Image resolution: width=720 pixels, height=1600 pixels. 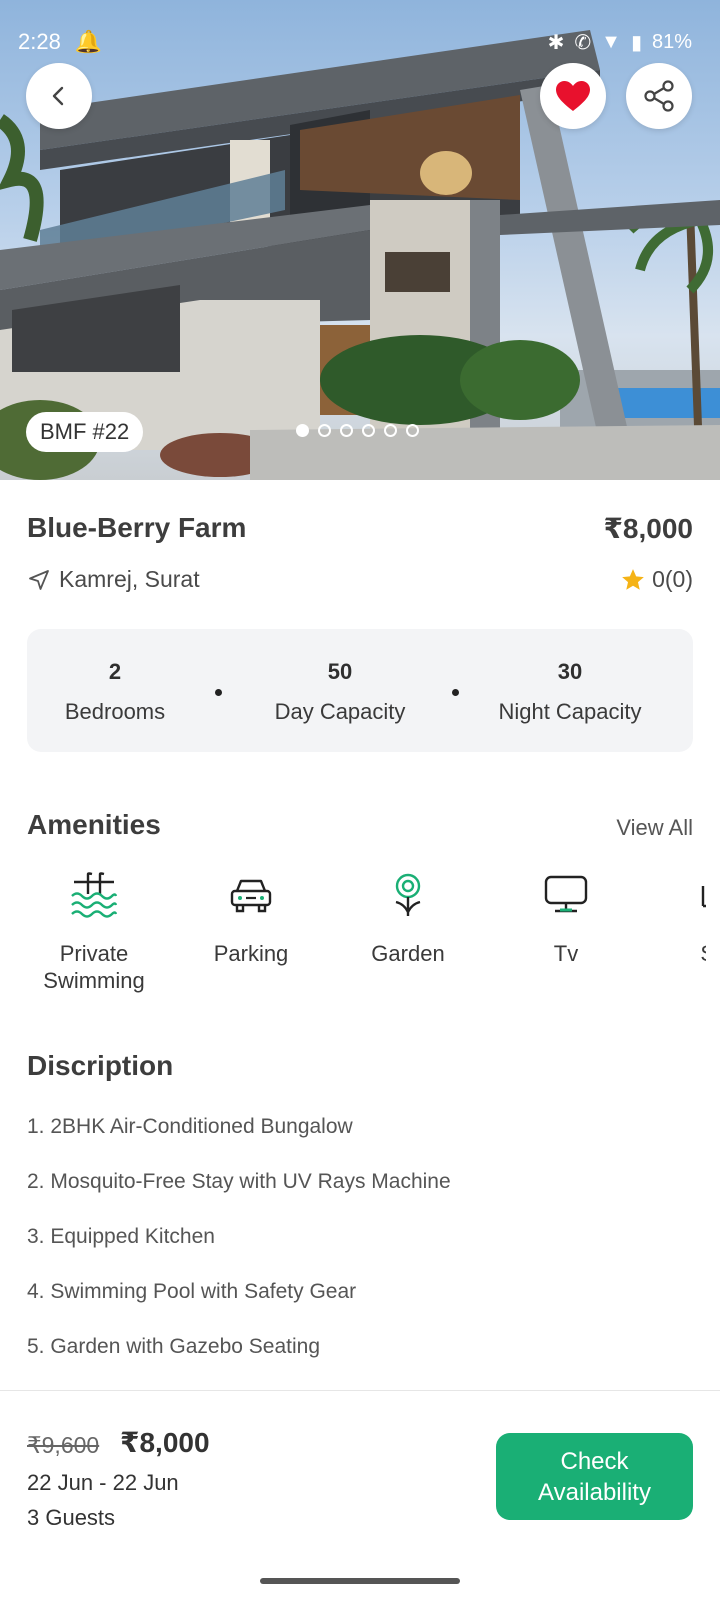 I want to click on stat-value: 50, so click(x=340, y=671).